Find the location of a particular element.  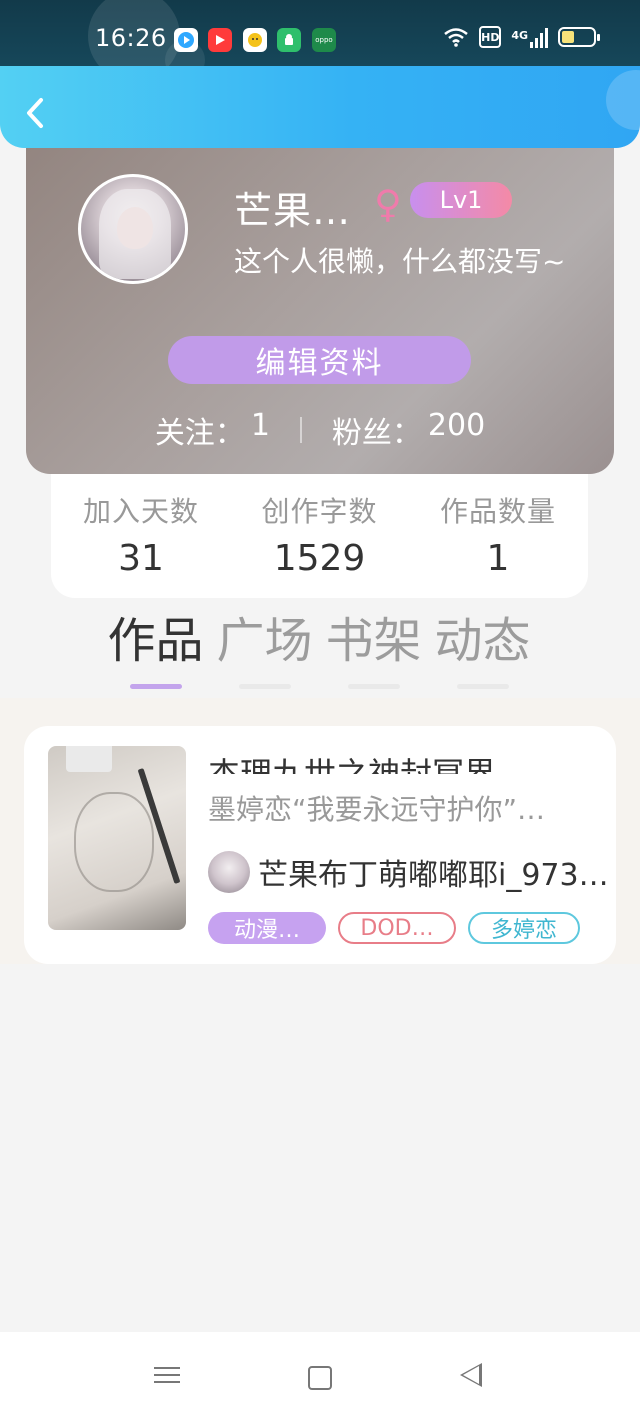

hd-badge: HD is located at coordinates (490, 37).